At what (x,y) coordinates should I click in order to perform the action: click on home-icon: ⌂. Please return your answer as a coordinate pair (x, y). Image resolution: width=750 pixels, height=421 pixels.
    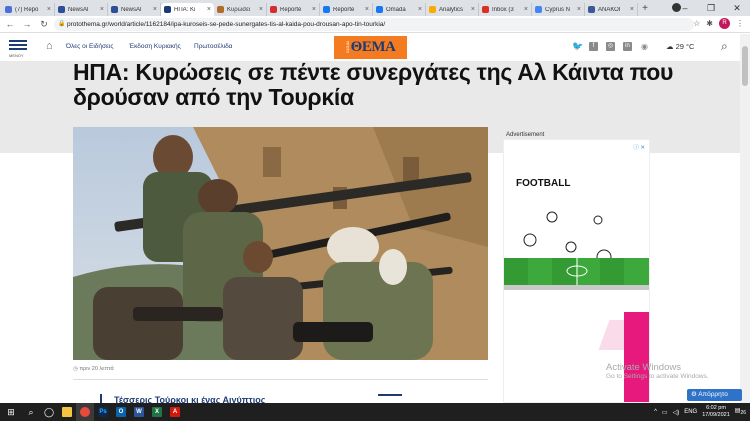
    Looking at the image, I should click on (49, 46).